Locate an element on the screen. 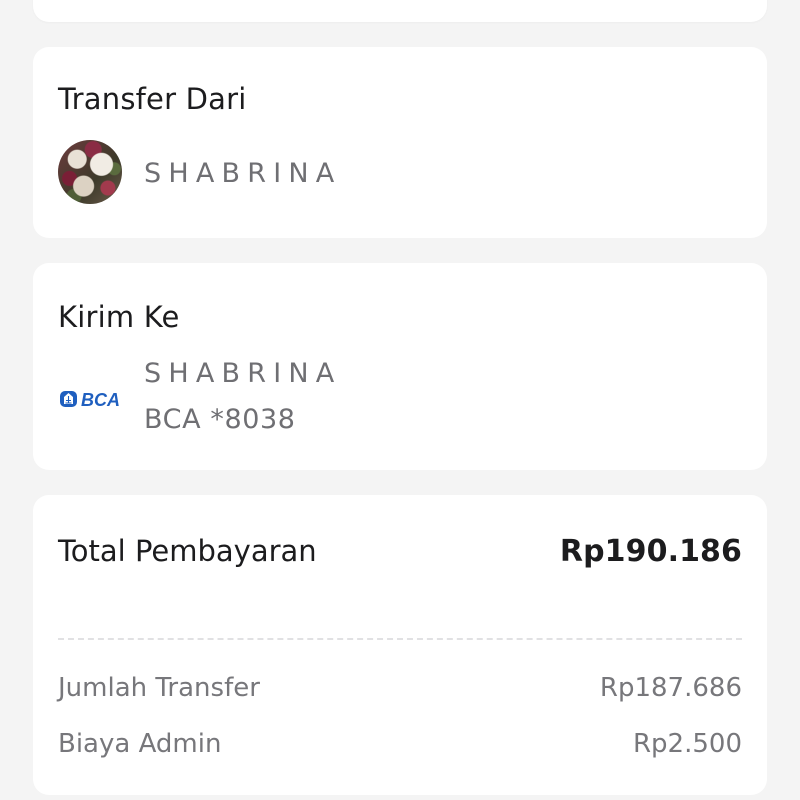  admin-fee-label: Biaya Admin is located at coordinates (140, 744).